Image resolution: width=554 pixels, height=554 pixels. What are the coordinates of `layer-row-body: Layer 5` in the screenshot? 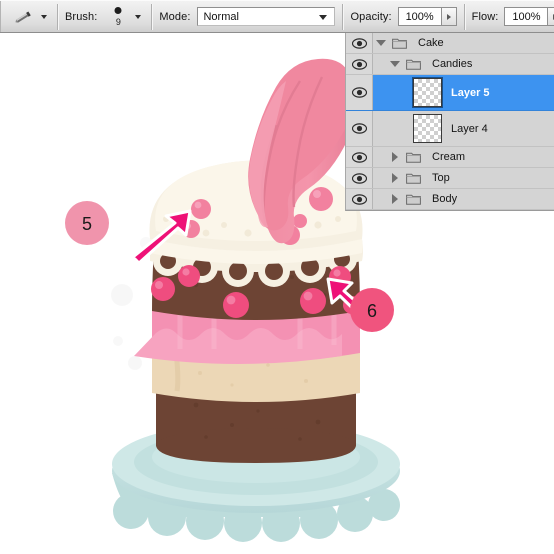 It's located at (463, 92).